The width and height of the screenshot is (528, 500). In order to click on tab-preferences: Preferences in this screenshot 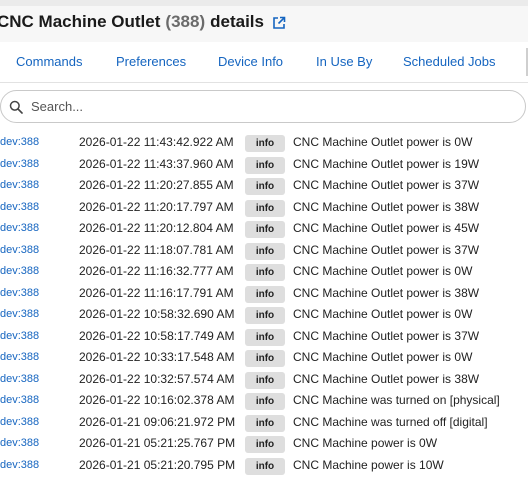, I will do `click(151, 61)`.